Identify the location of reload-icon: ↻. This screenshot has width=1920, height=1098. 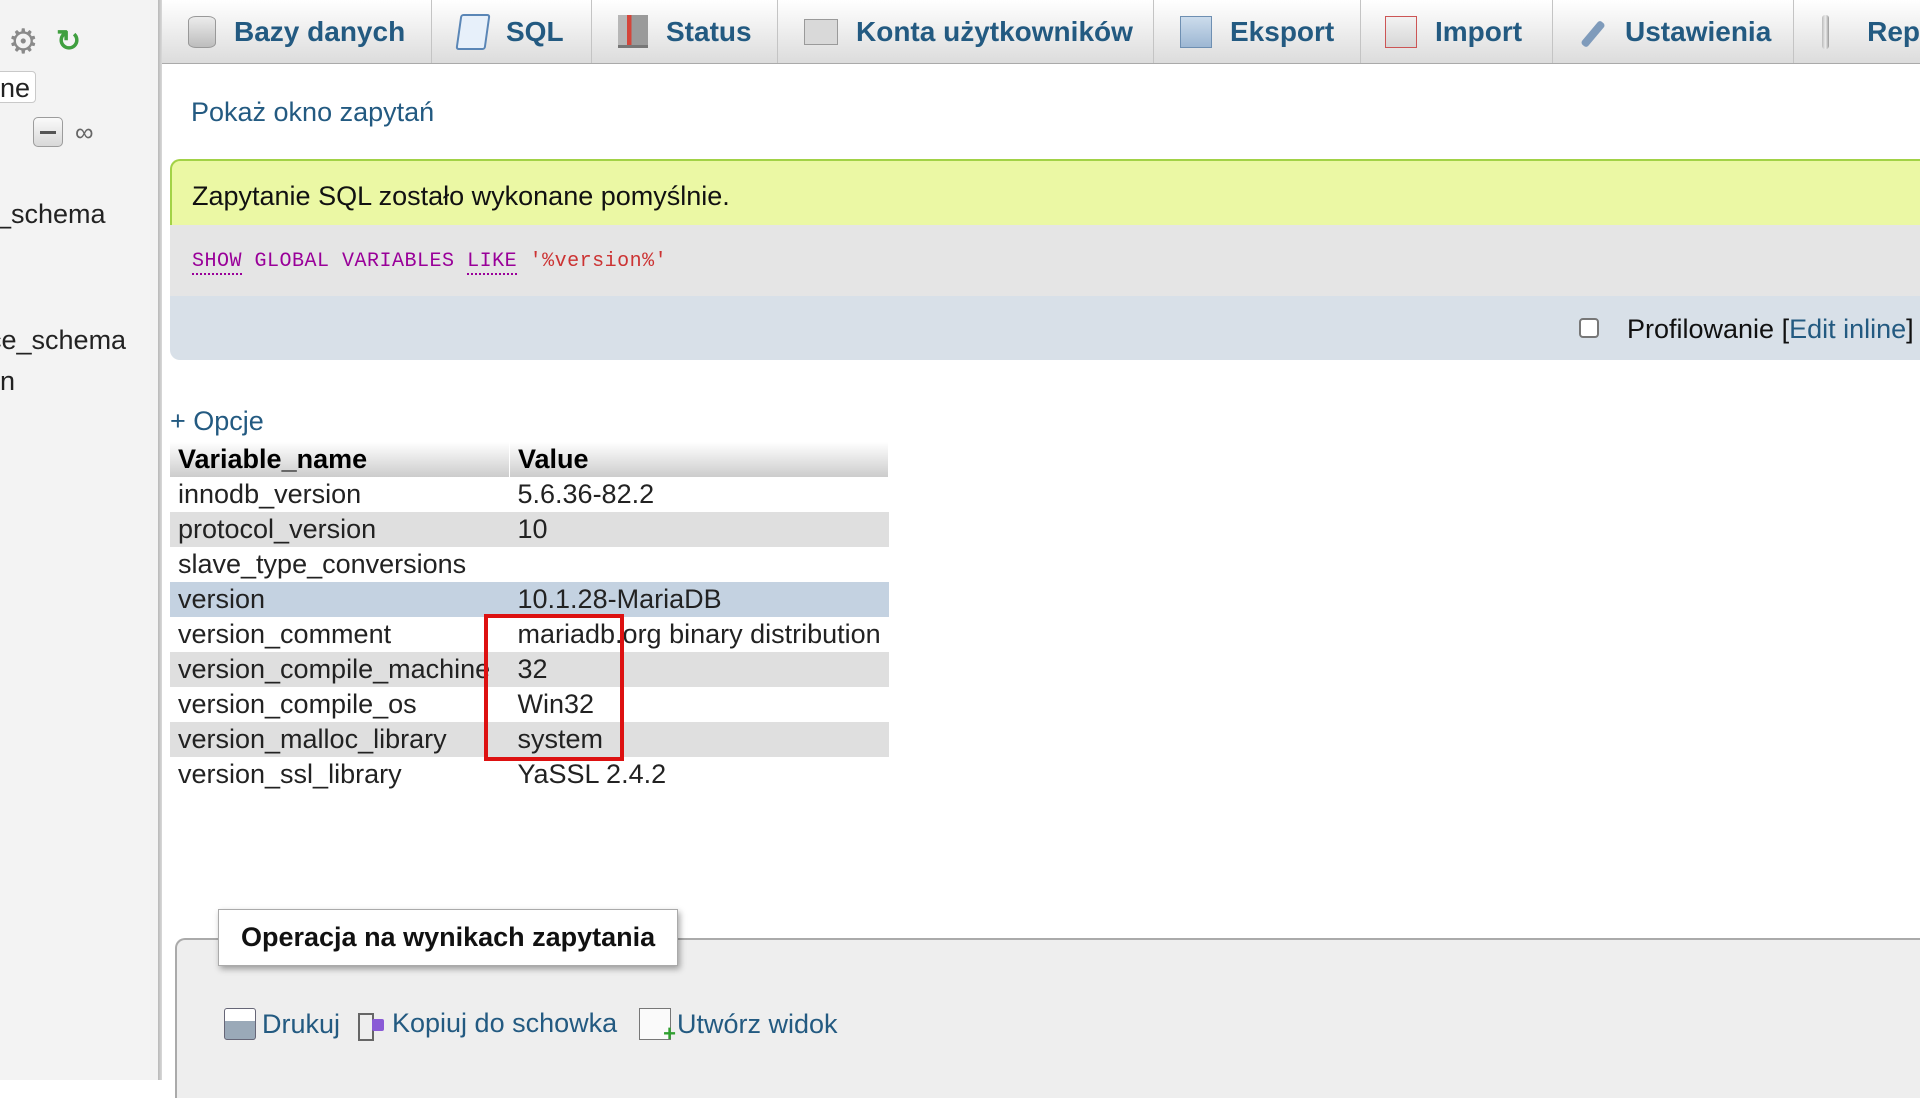
(68, 42).